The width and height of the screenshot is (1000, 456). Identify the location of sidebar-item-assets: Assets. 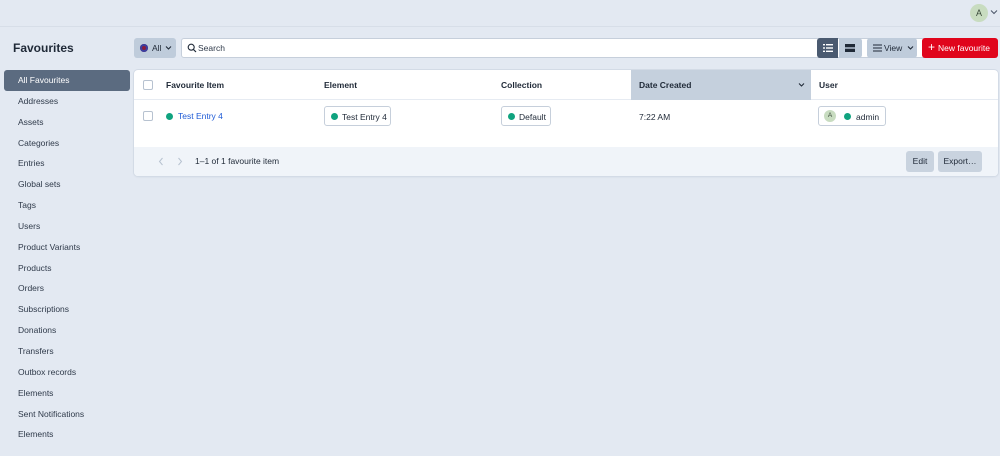
(67, 122).